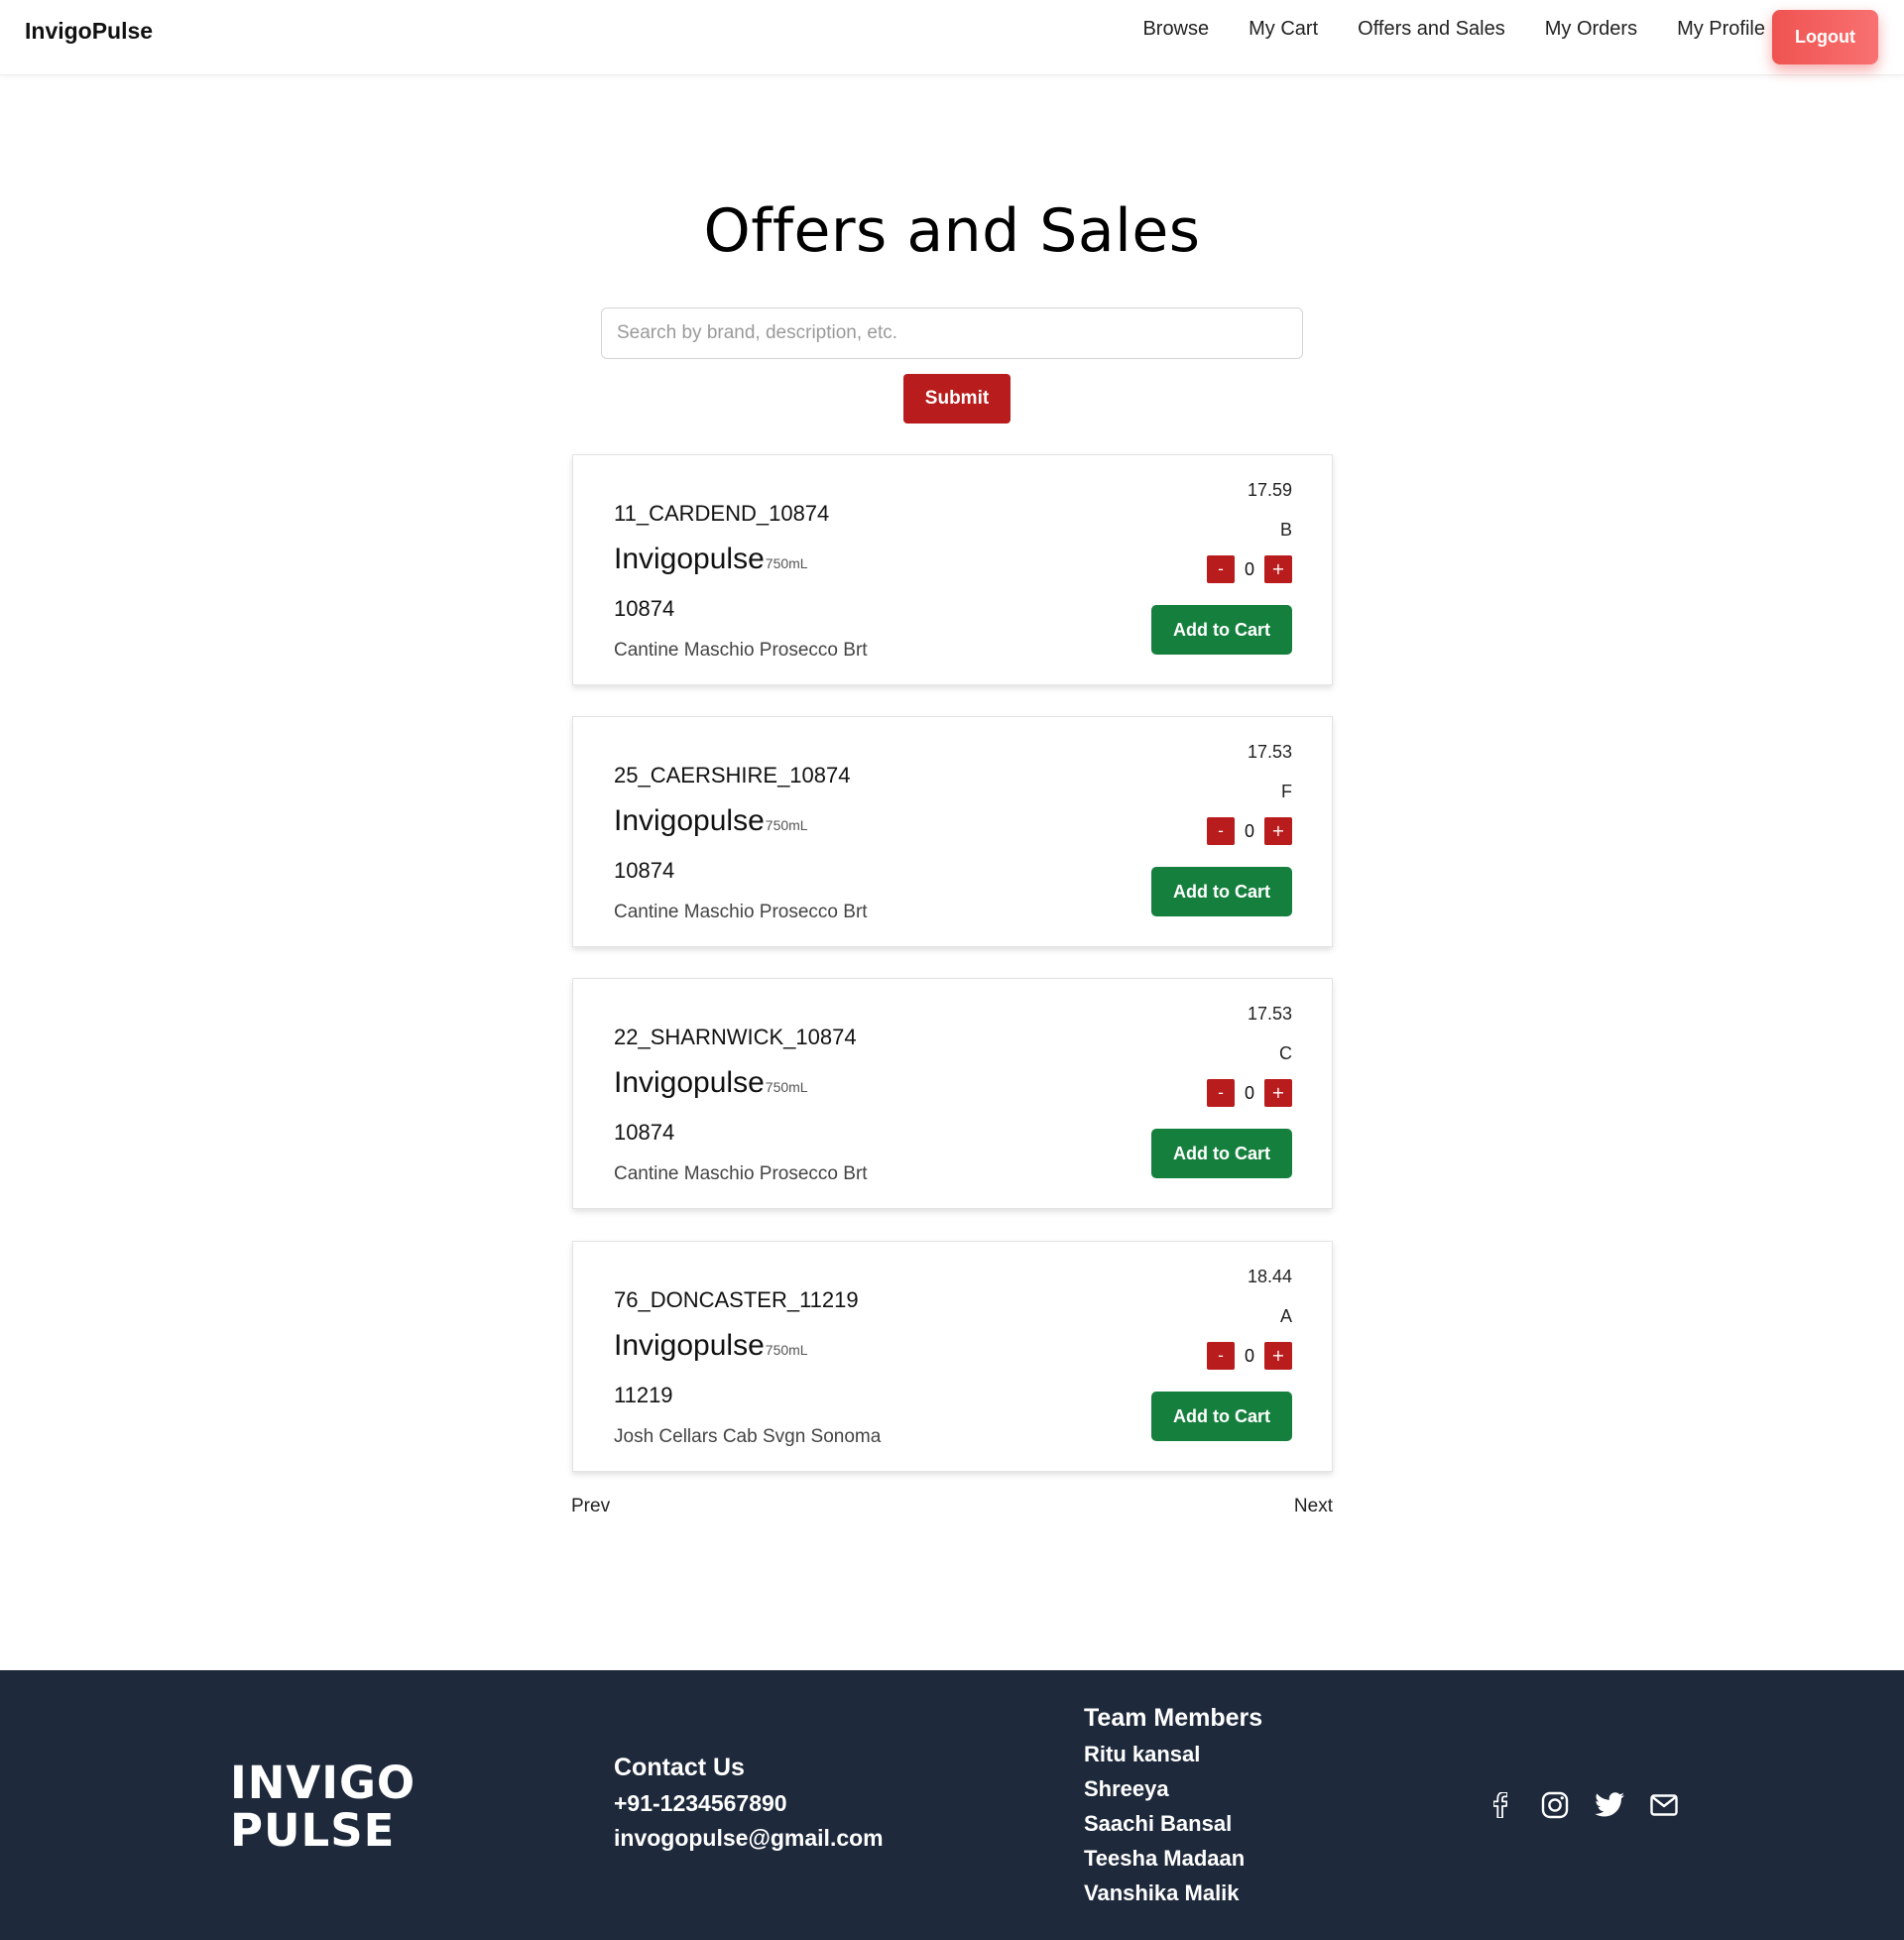  What do you see at coordinates (1825, 37) in the screenshot?
I see `logout-button: Logout` at bounding box center [1825, 37].